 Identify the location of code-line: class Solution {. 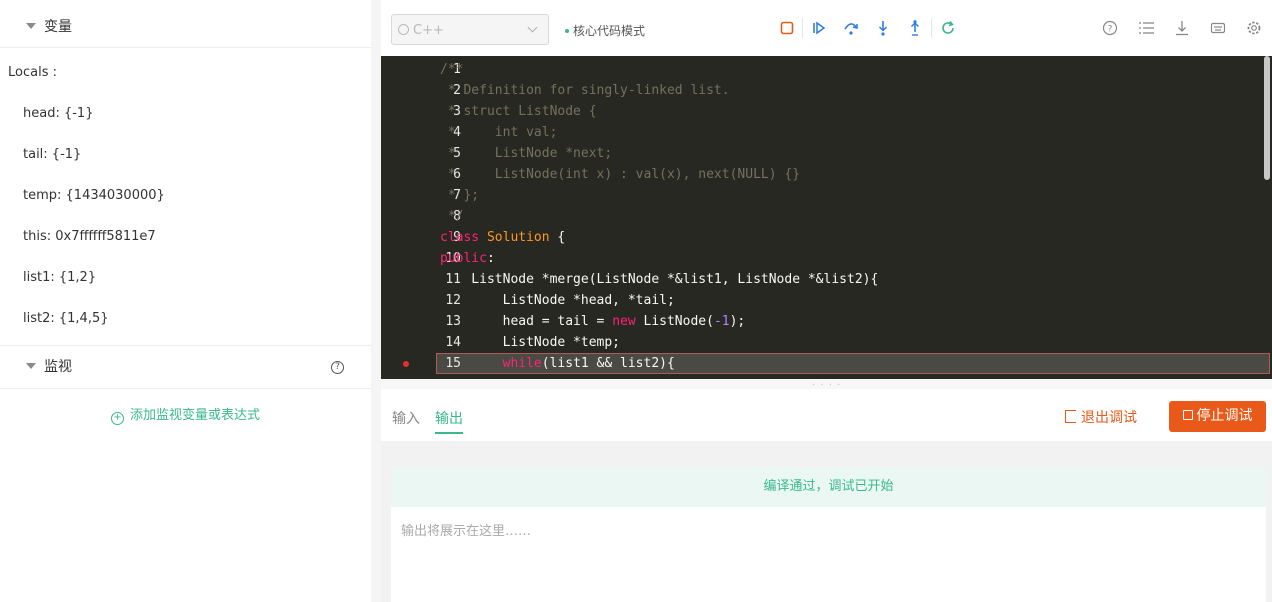
(502, 237).